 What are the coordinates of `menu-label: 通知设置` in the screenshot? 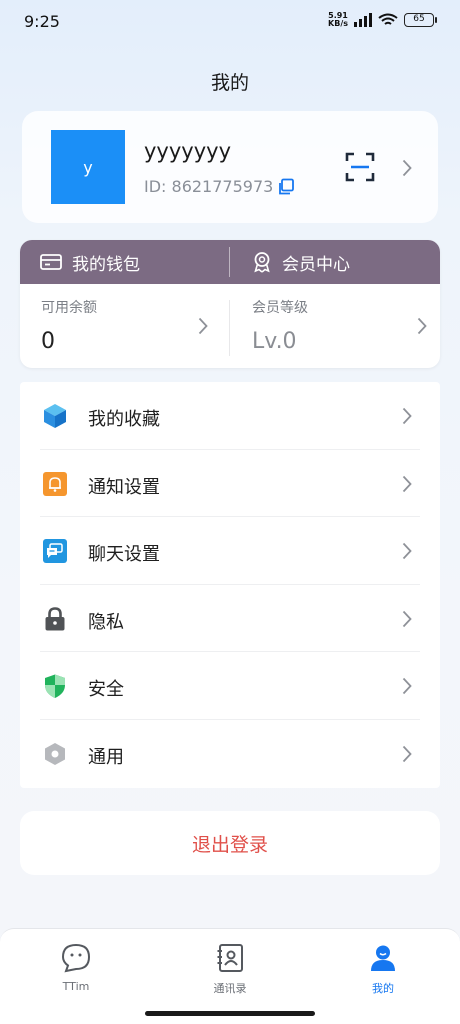 It's located at (124, 487).